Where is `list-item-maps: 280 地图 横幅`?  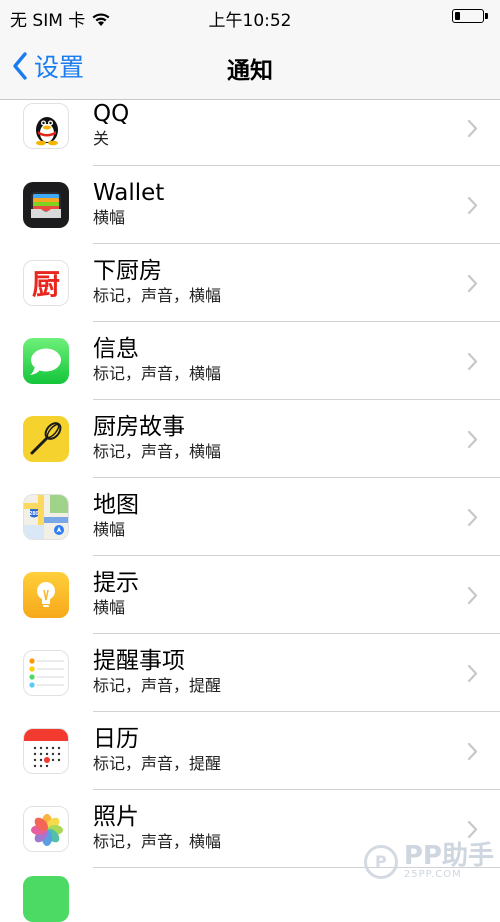
list-item-maps: 280 地图 横幅 is located at coordinates (250, 517).